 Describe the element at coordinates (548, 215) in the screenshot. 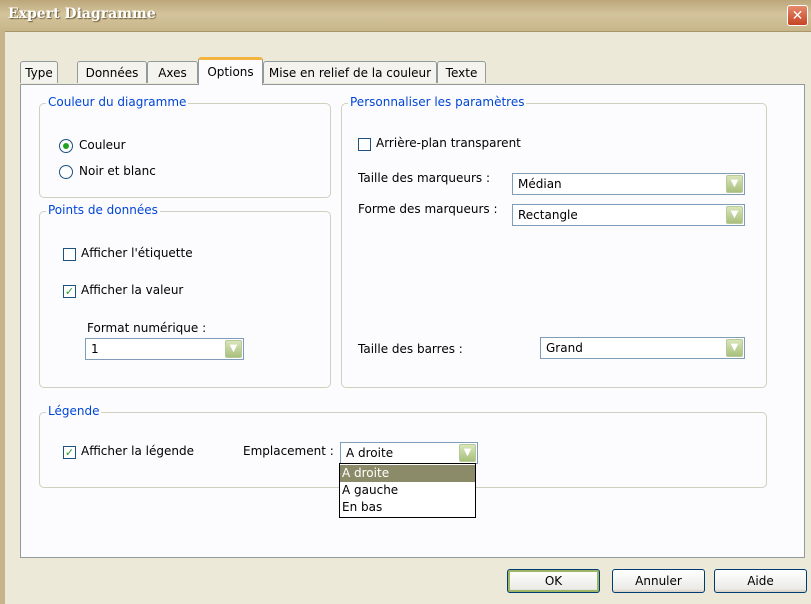

I see `marker-shape-value: Rectangle` at that location.